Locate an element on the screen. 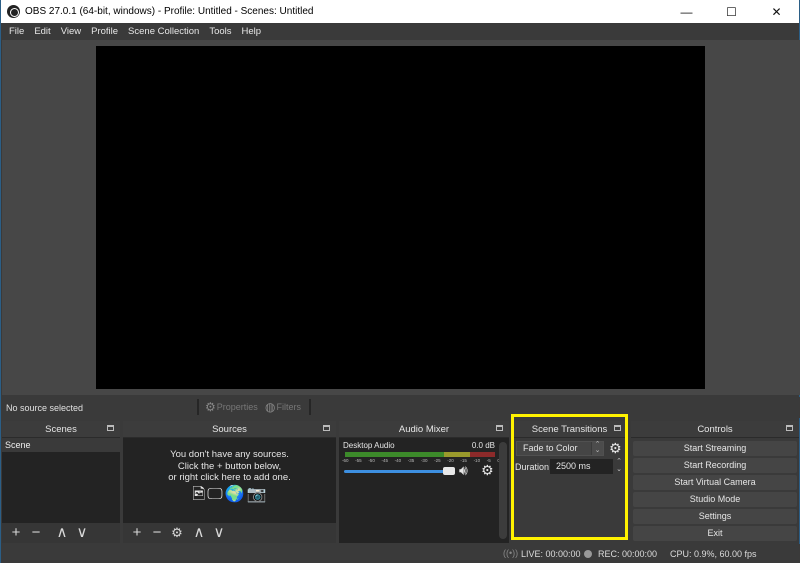 This screenshot has width=800, height=563. remove-scene-button: − is located at coordinates (36, 533).